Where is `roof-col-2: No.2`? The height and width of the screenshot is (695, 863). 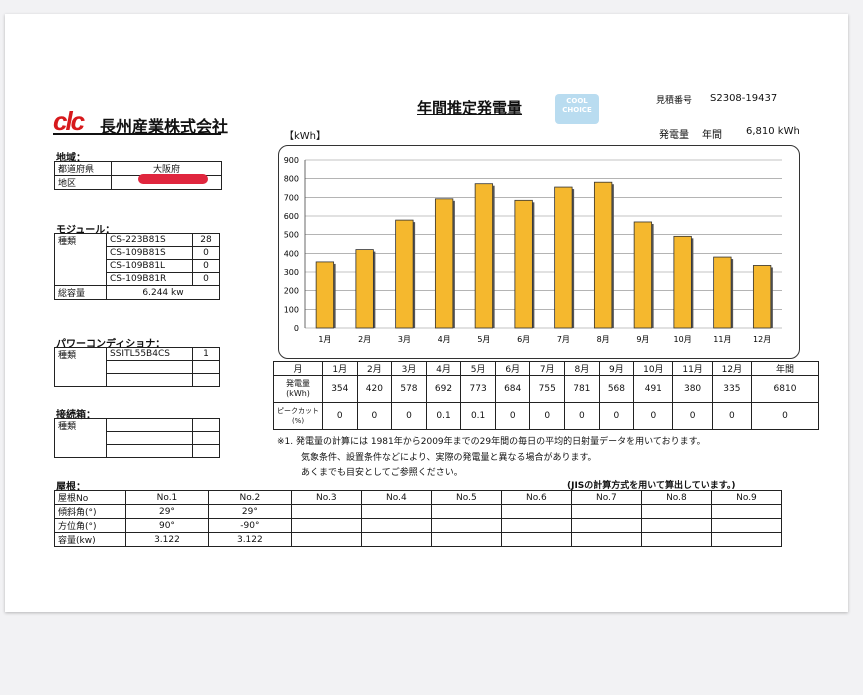
roof-col-2: No.2 is located at coordinates (249, 497).